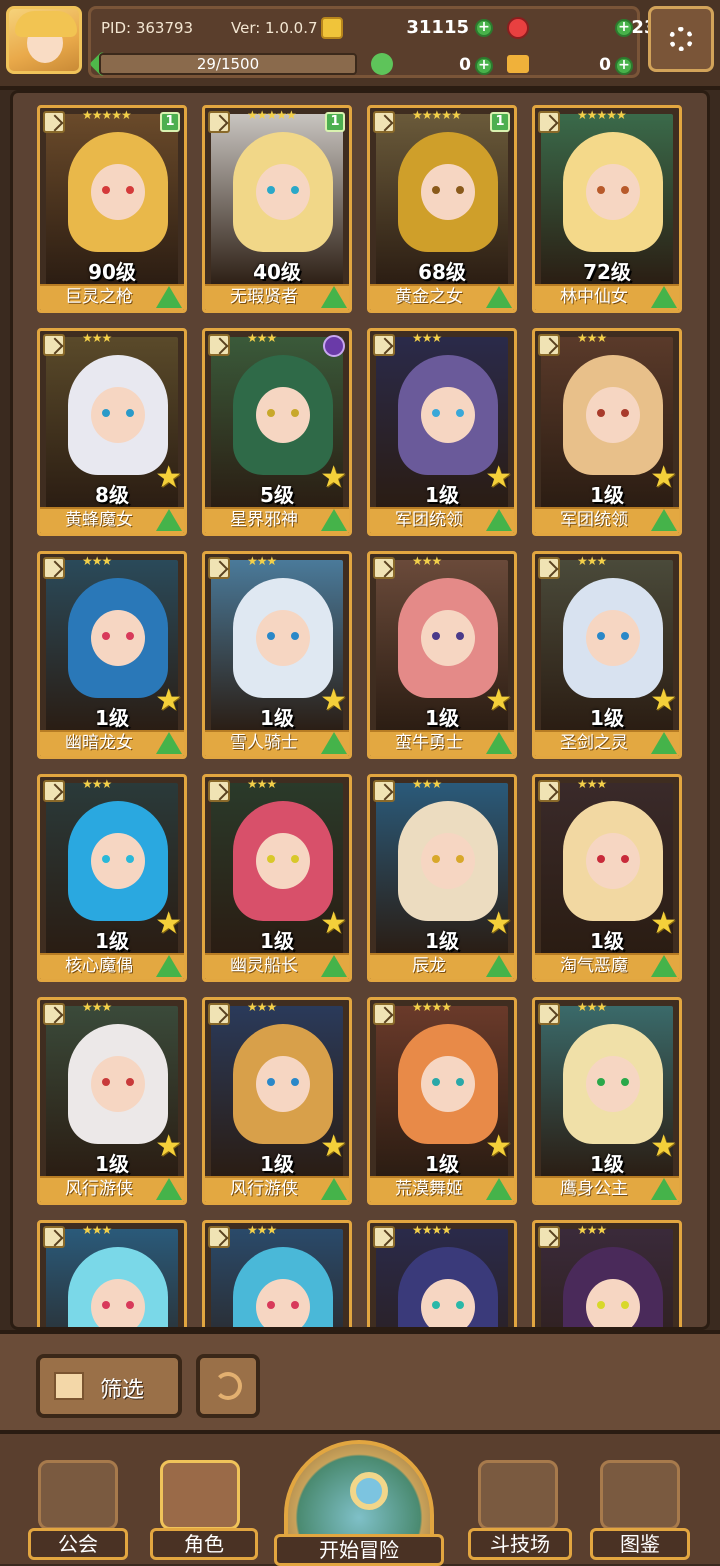  Describe the element at coordinates (204, 1510) in the screenshot. I see `nav-character: 角色` at that location.